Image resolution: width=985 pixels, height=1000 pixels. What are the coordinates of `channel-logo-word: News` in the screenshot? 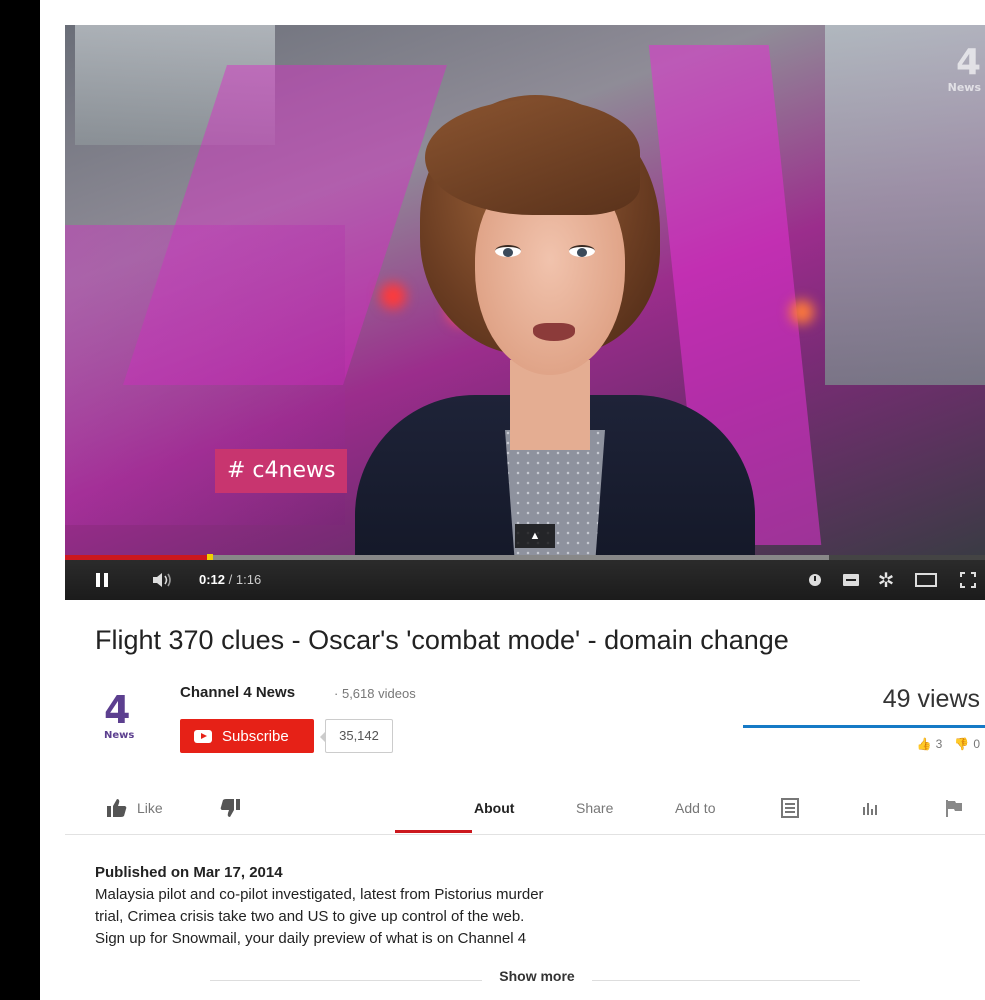 It's located at (119, 735).